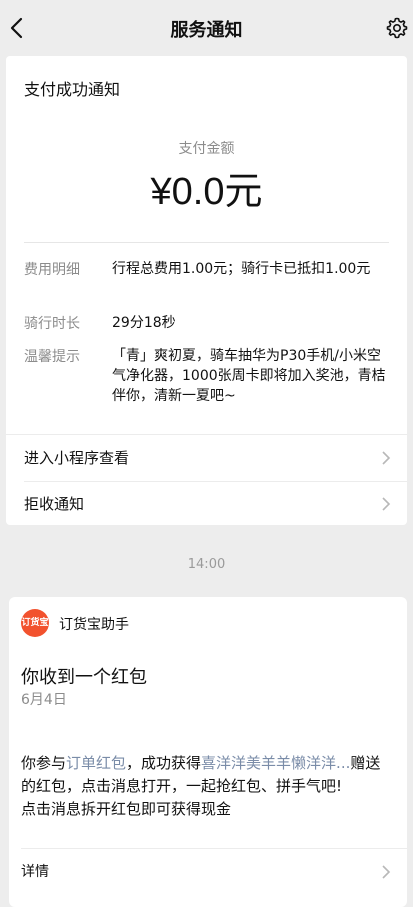 Image resolution: width=413 pixels, height=907 pixels. I want to click on divider, so click(206, 242).